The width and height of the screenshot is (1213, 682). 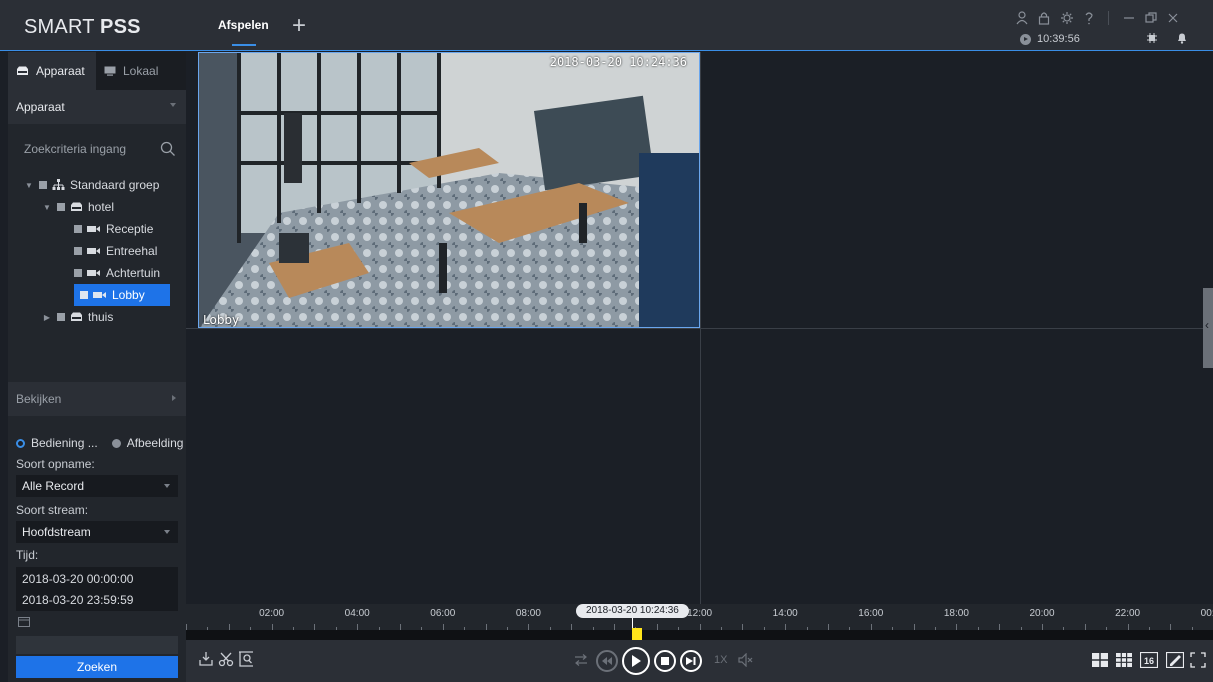 I want to click on layout-9-icon, so click(x=1124, y=660).